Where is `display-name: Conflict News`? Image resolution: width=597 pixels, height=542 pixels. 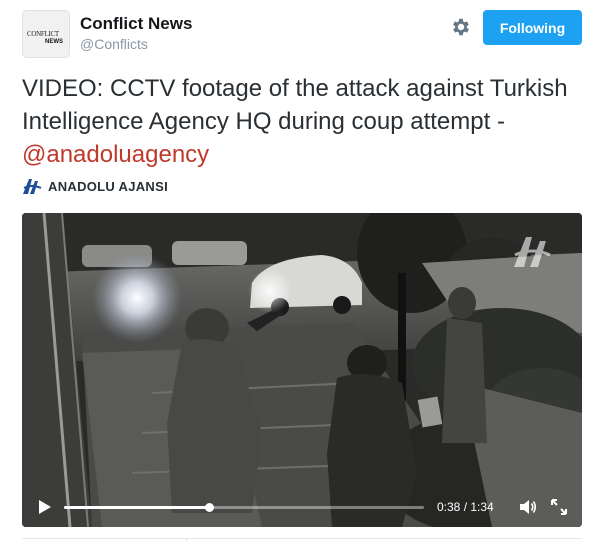 display-name: Conflict News is located at coordinates (136, 24).